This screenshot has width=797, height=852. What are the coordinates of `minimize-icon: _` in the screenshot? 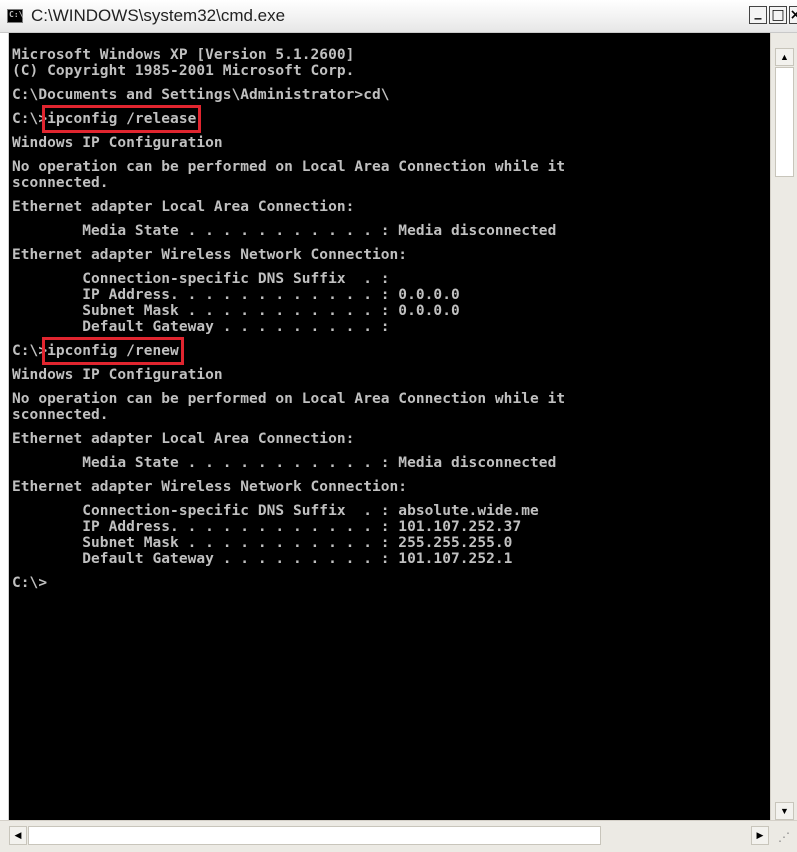 It's located at (758, 12).